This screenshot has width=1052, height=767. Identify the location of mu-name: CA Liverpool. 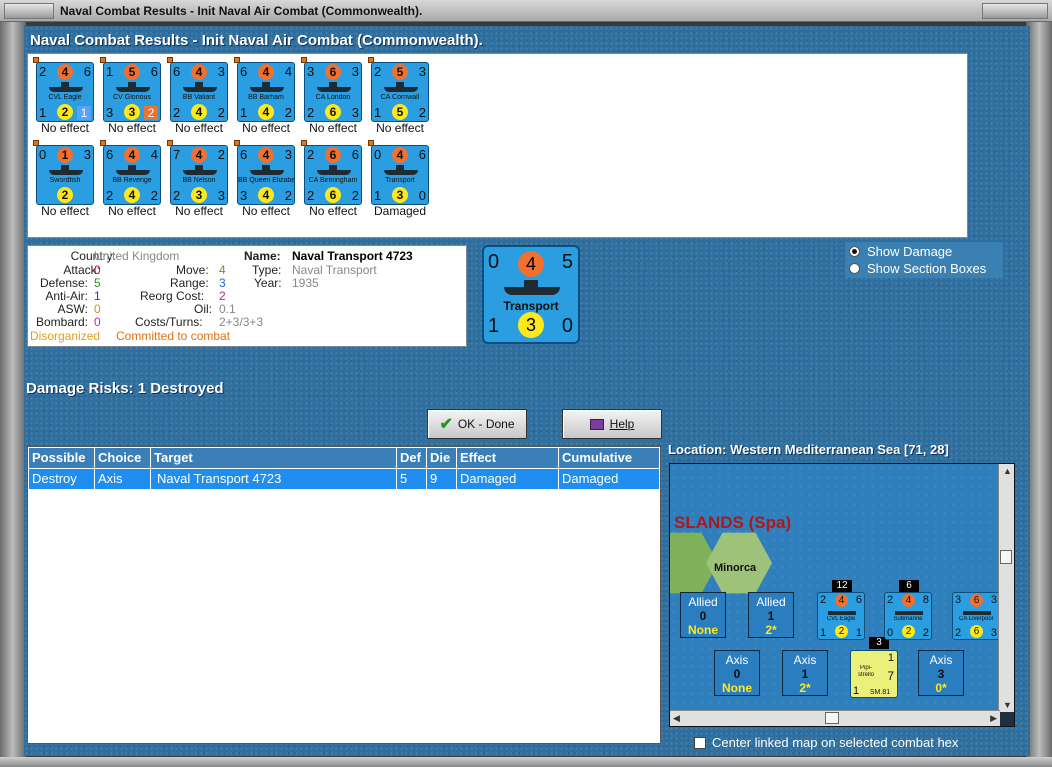
(976, 619).